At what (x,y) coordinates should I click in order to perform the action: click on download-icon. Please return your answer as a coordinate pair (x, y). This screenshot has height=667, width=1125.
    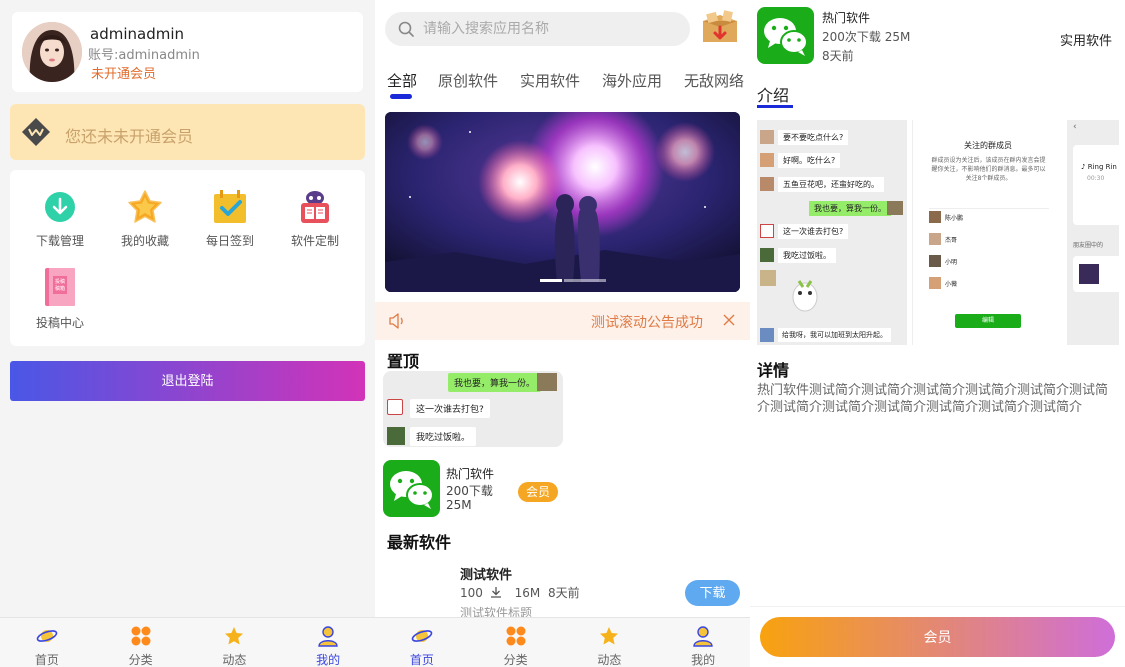
    Looking at the image, I should click on (60, 207).